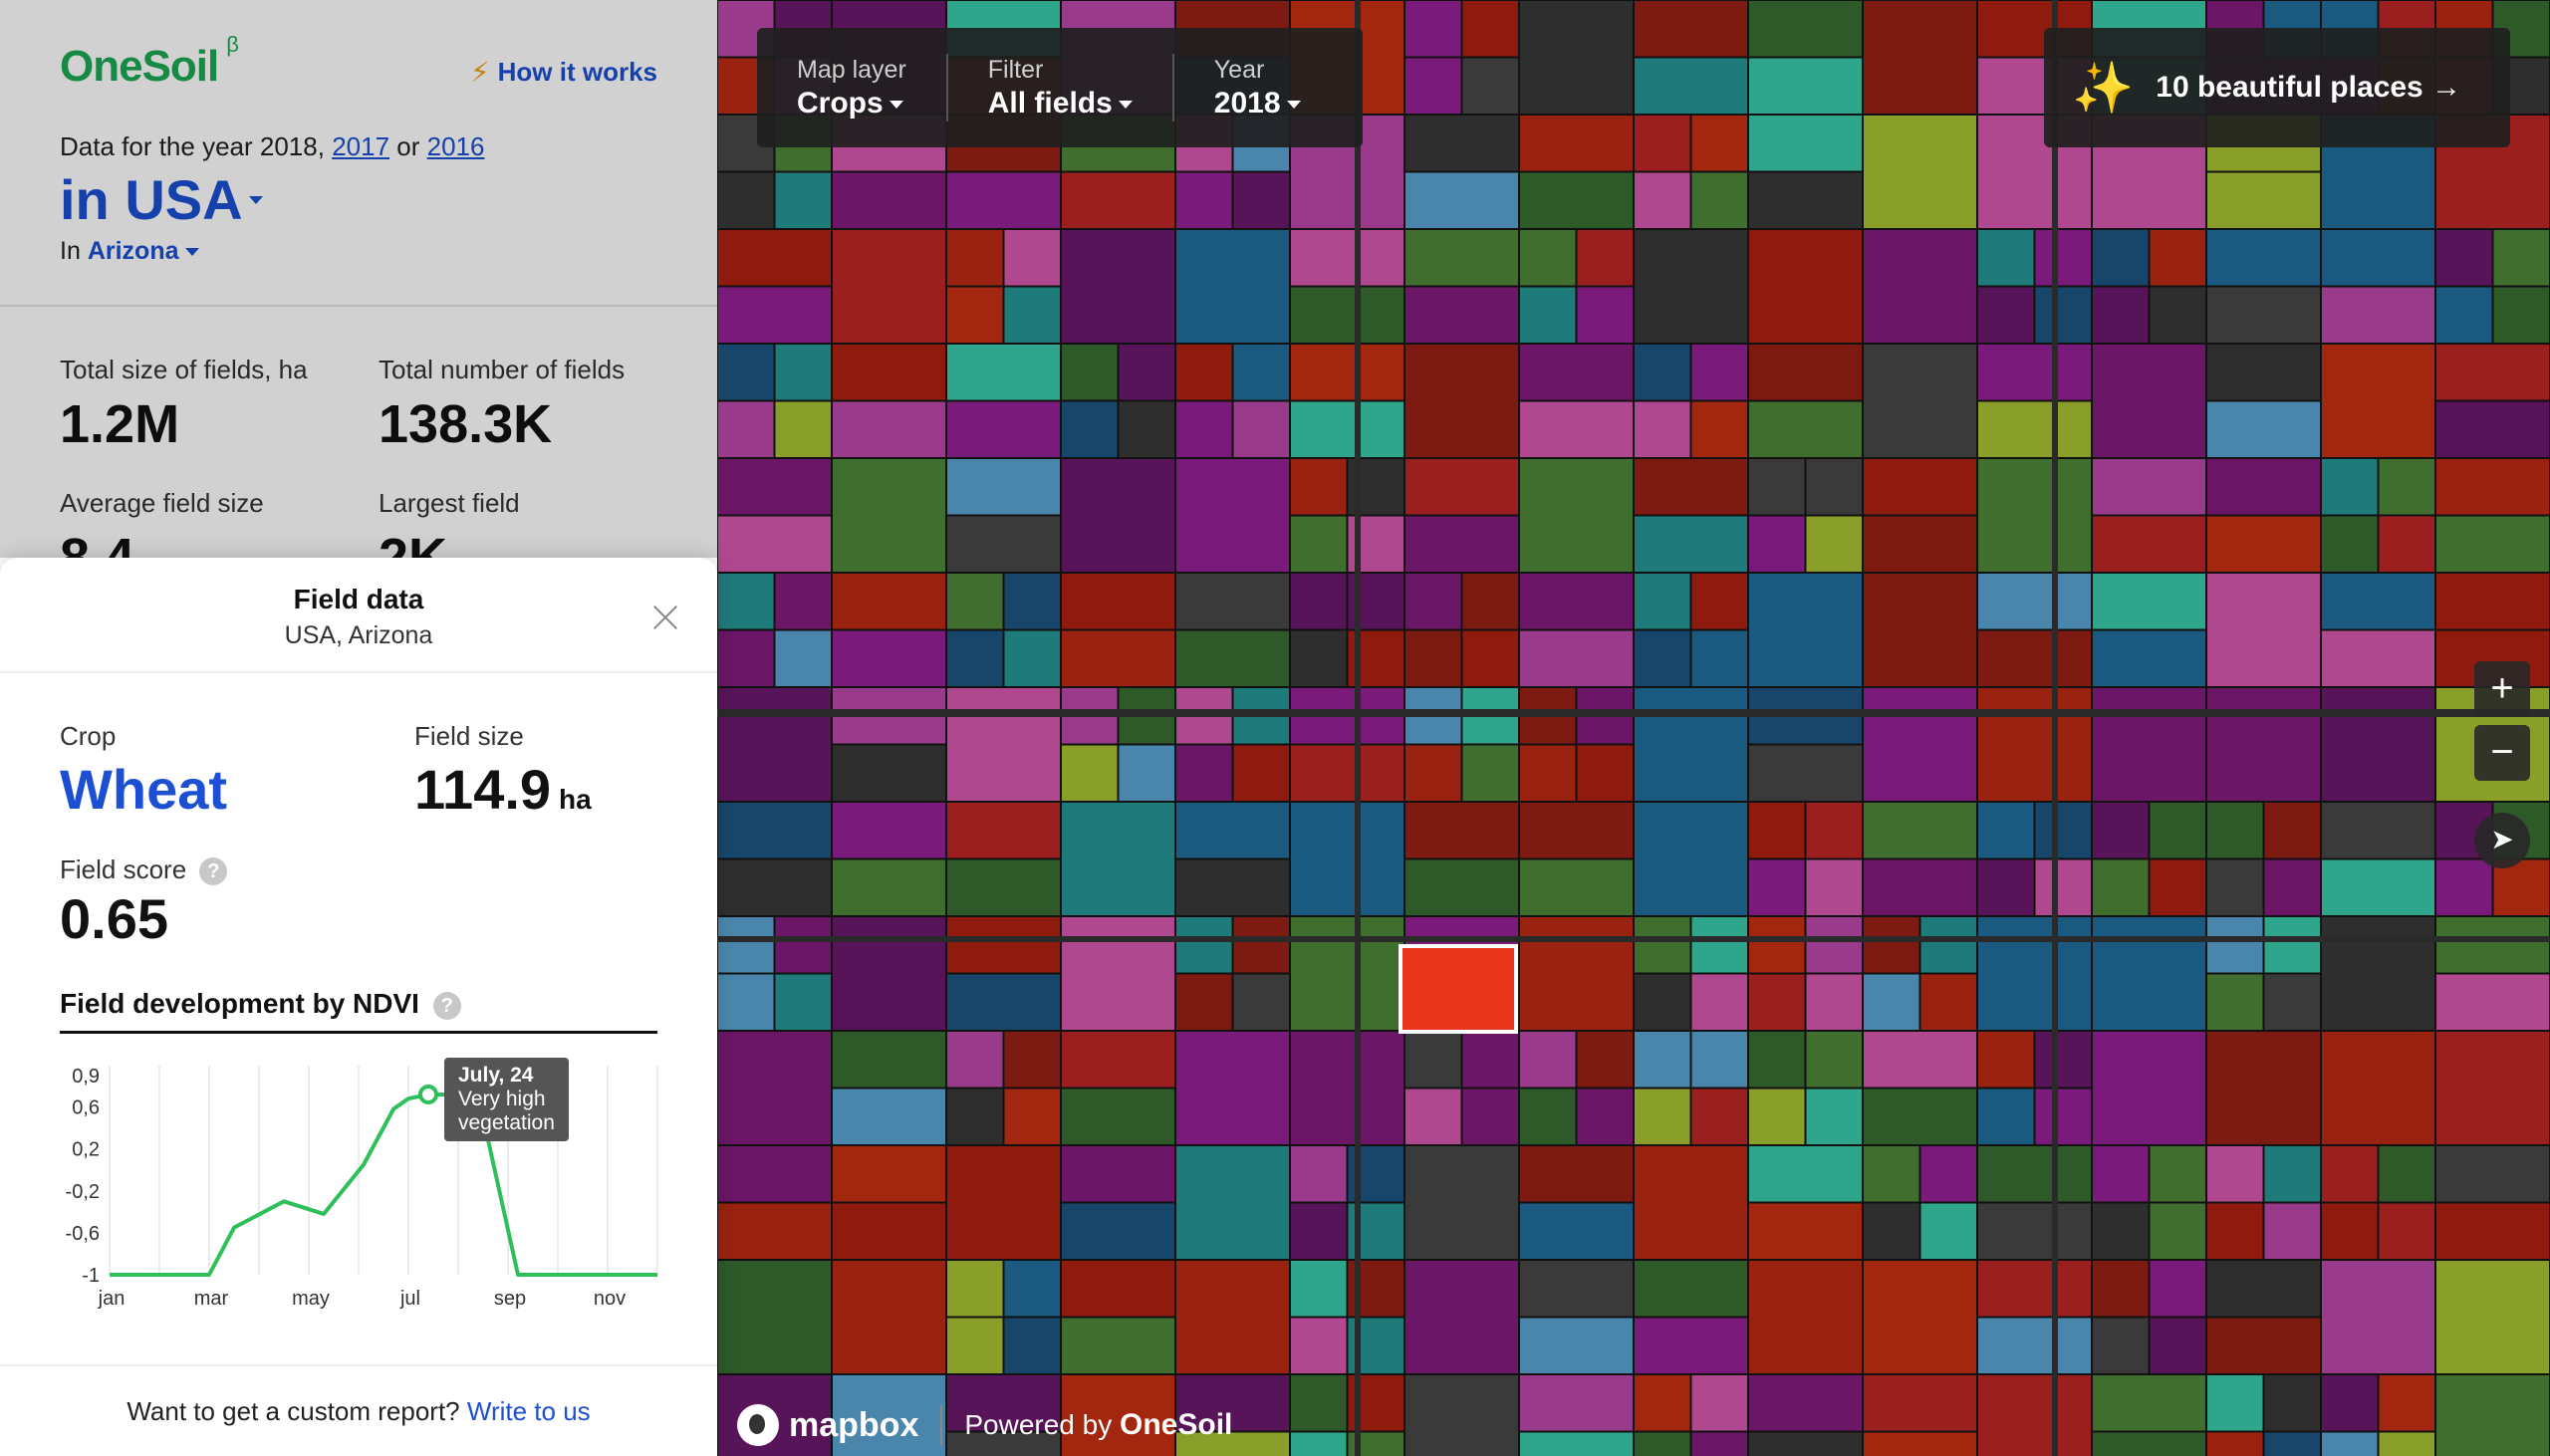  What do you see at coordinates (851, 88) in the screenshot?
I see `map-layer-selector: Map layer Crops` at bounding box center [851, 88].